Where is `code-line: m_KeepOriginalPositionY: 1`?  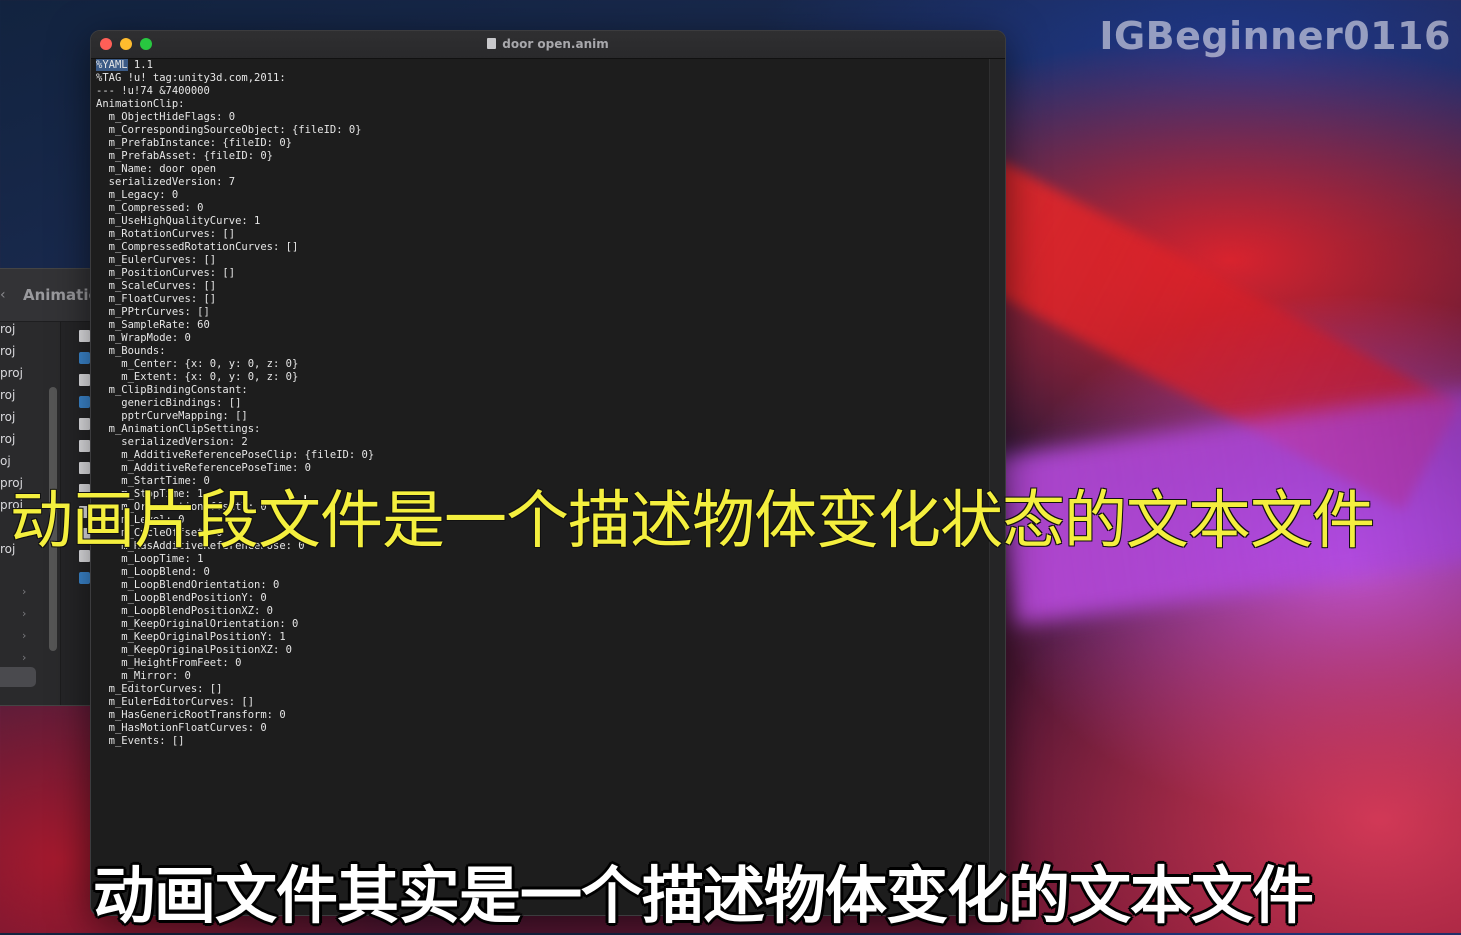 code-line: m_KeepOriginalPositionY: 1 is located at coordinates (541, 637).